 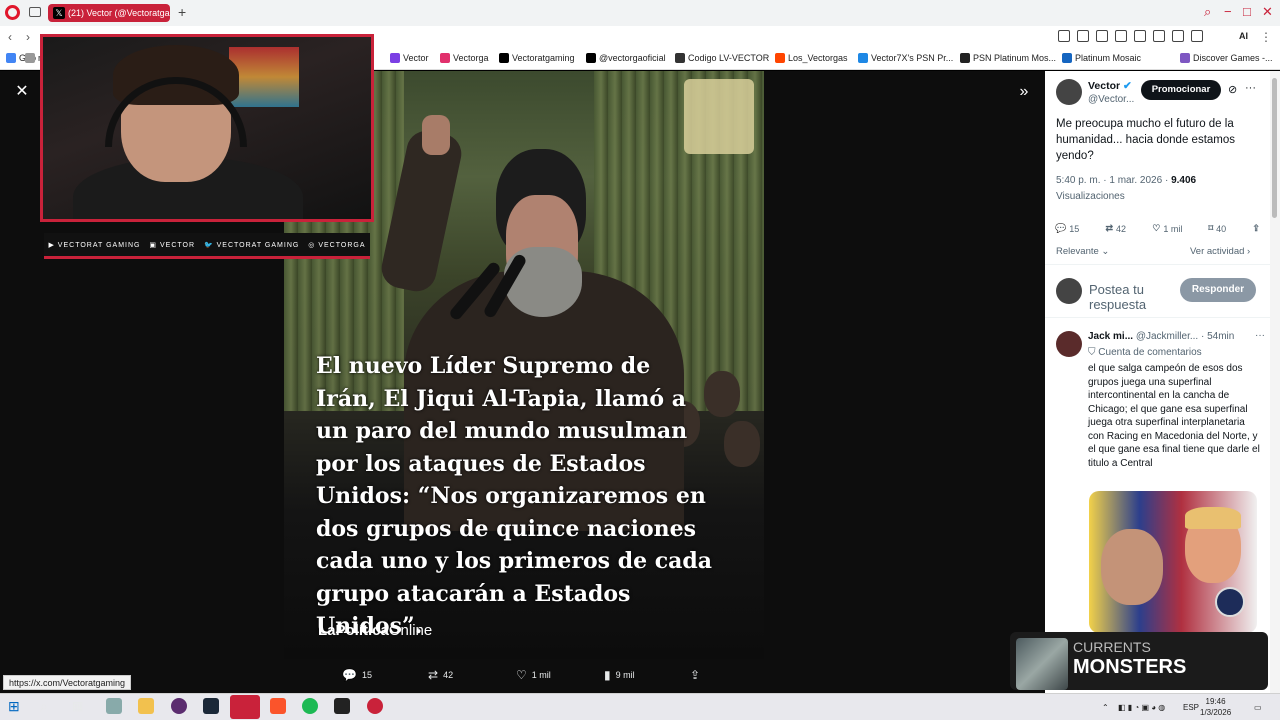 What do you see at coordinates (1191, 707) in the screenshot?
I see `language-indicator: ESP` at bounding box center [1191, 707].